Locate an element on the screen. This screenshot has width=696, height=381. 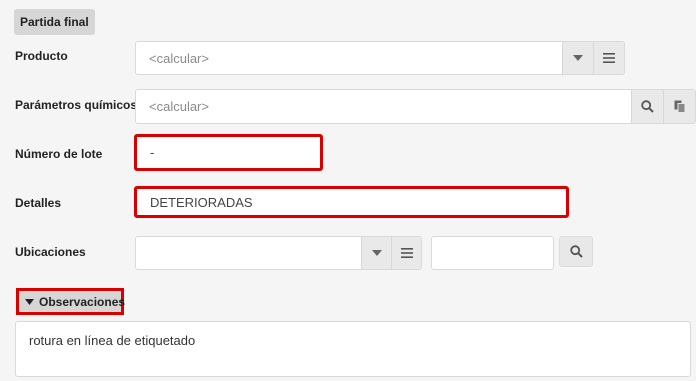
observaciones-text: rotura en línea de etiquetado is located at coordinates (112, 340).